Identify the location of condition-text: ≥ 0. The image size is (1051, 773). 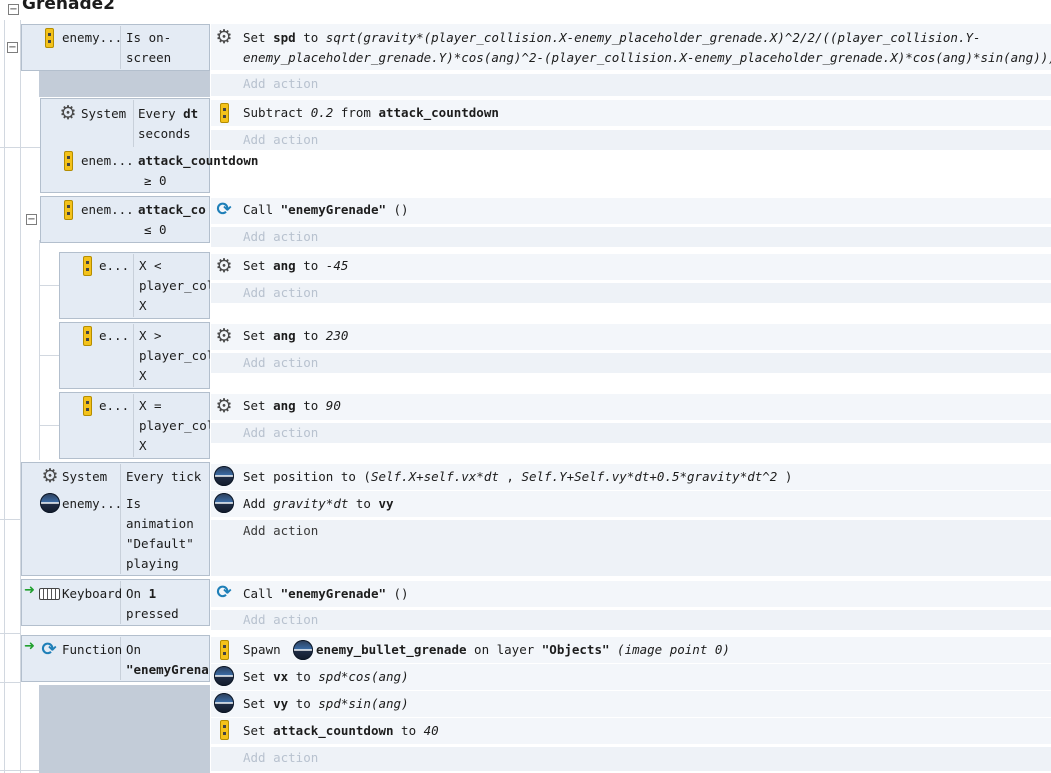
(155, 180).